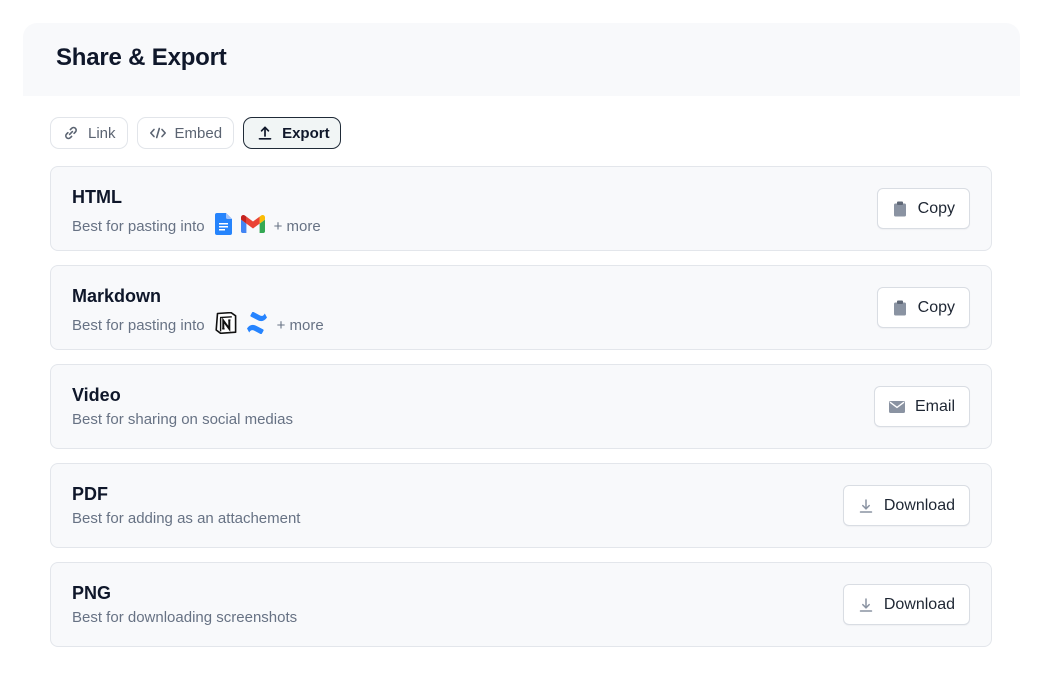  I want to click on card-title: Video, so click(96, 395).